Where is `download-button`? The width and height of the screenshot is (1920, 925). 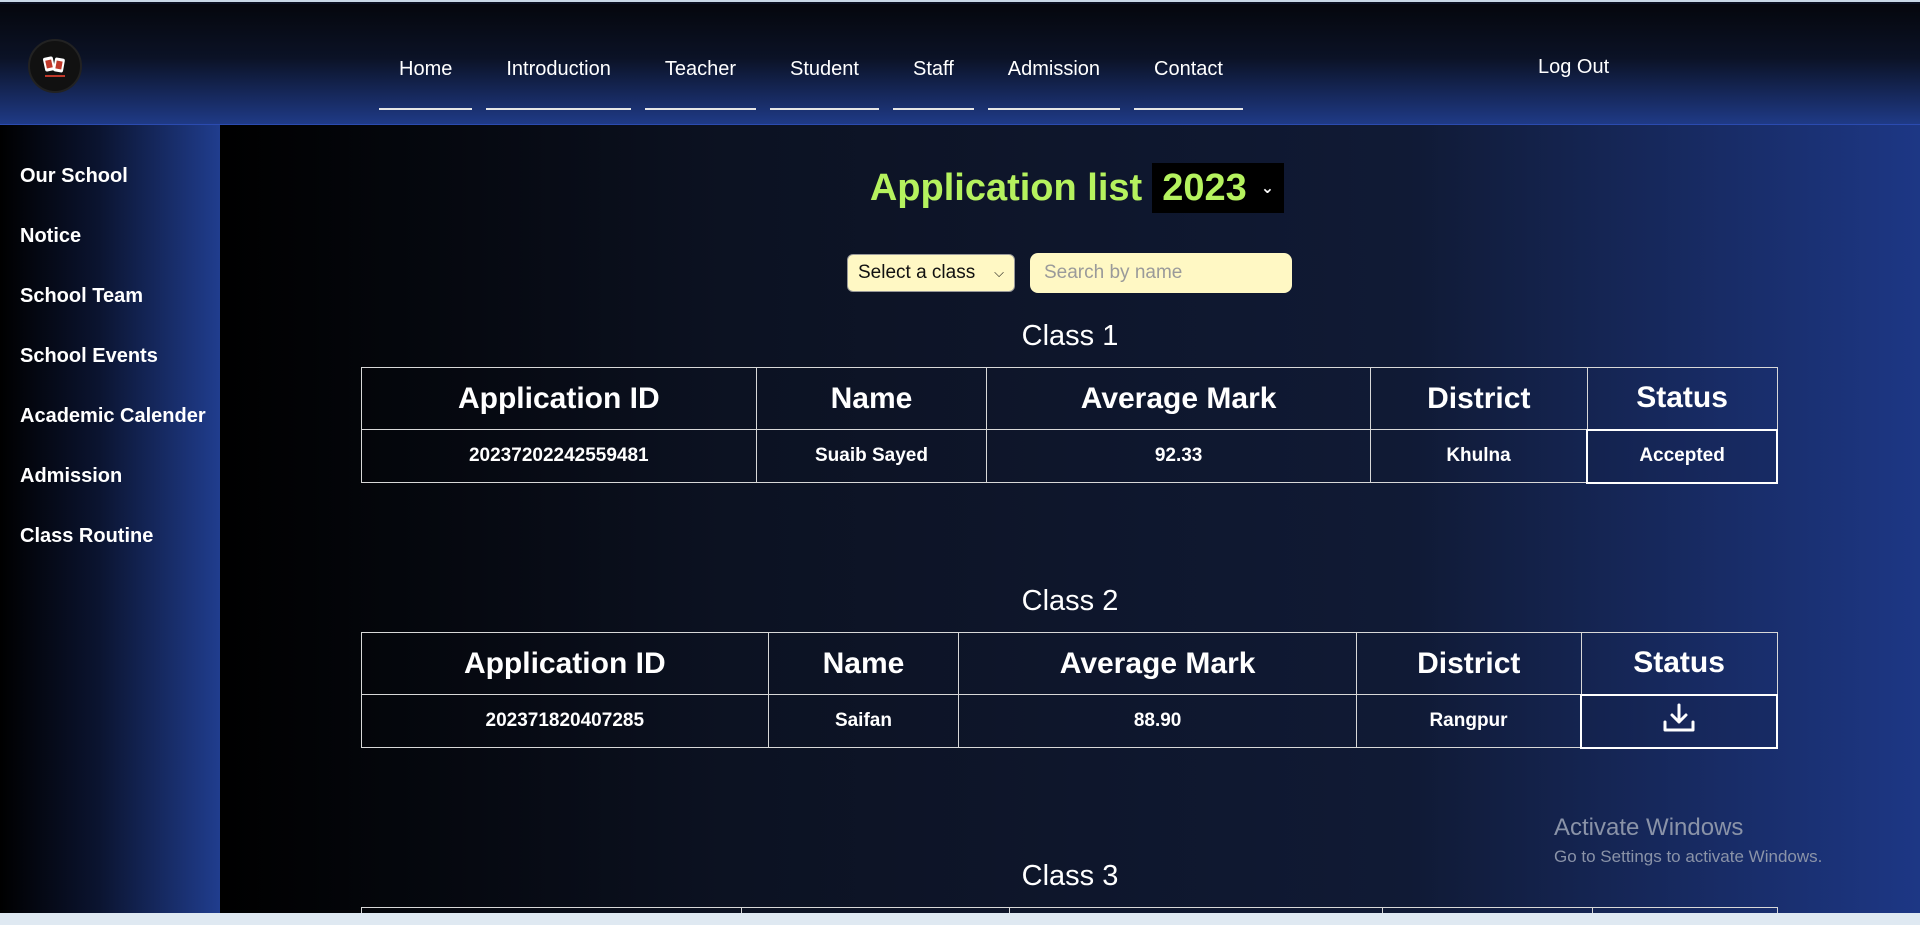
download-button is located at coordinates (1679, 718).